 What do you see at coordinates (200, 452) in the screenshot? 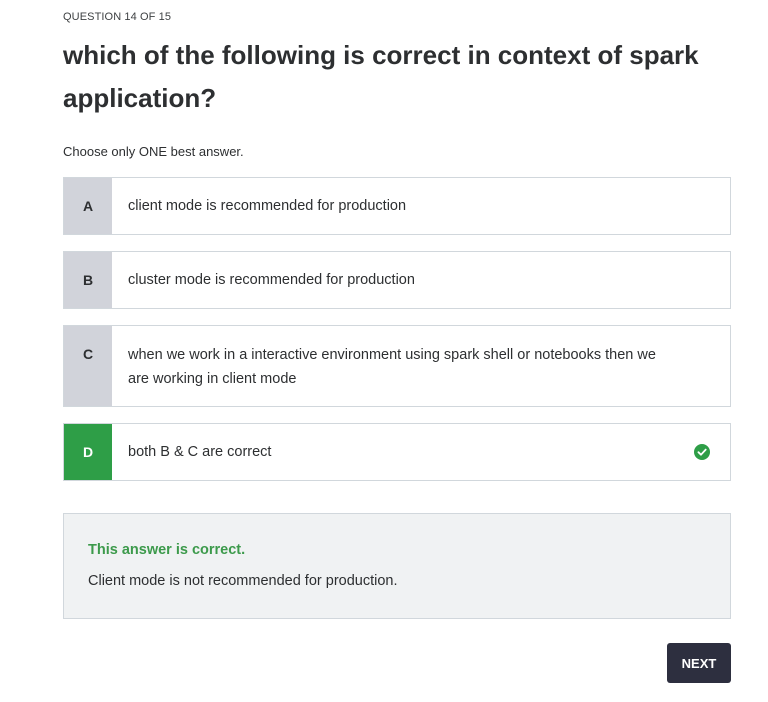
I see `option-text: both B & C are correct` at bounding box center [200, 452].